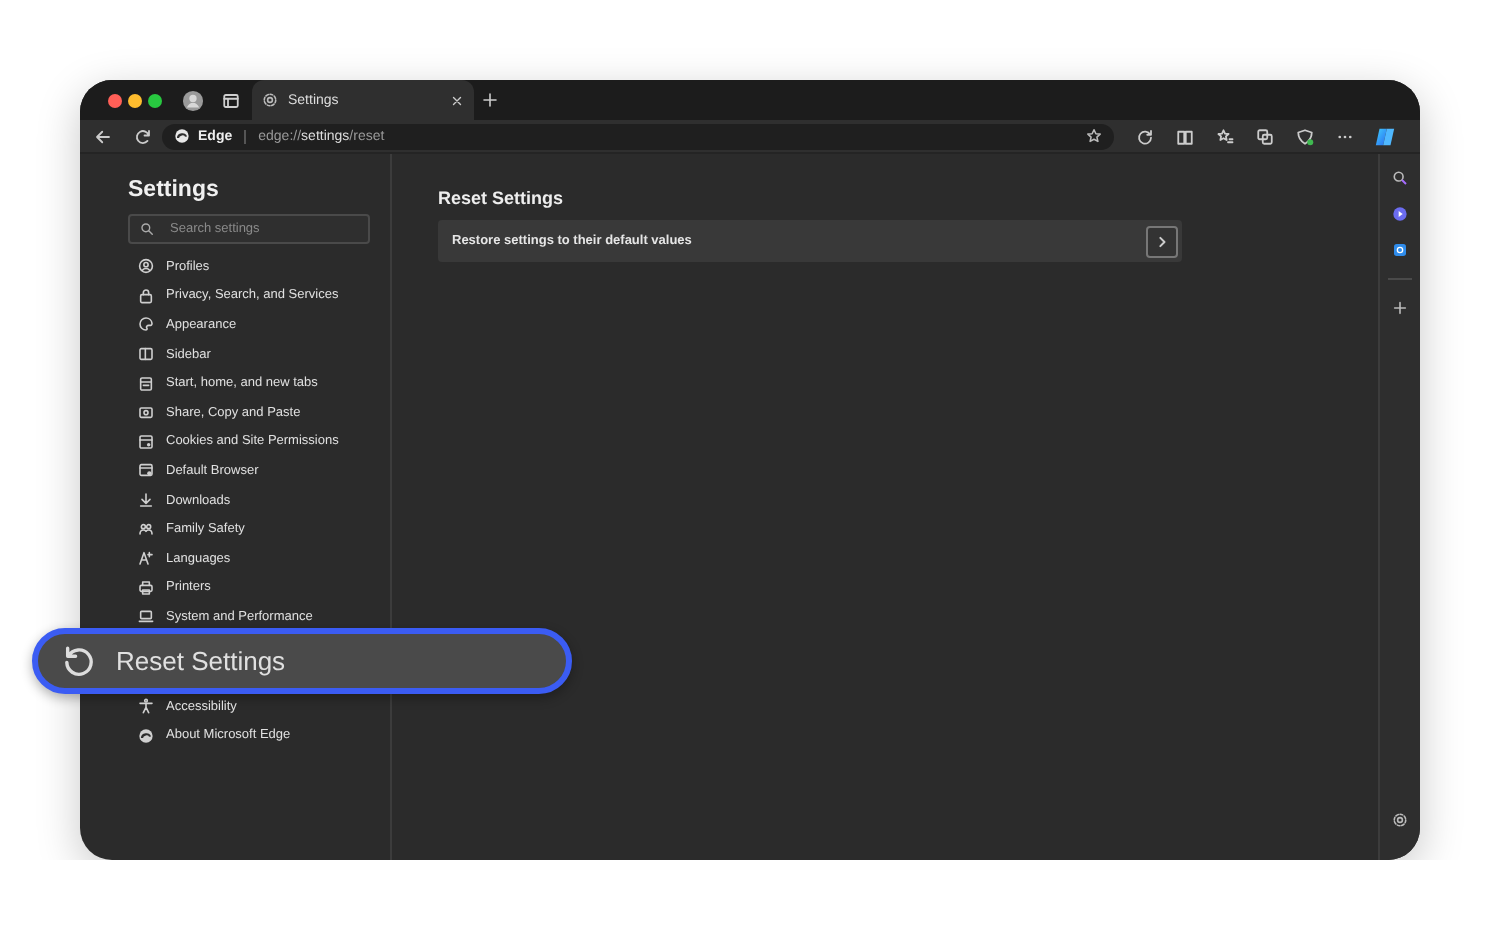  Describe the element at coordinates (1385, 136) in the screenshot. I see `gradient-logo-icon` at that location.